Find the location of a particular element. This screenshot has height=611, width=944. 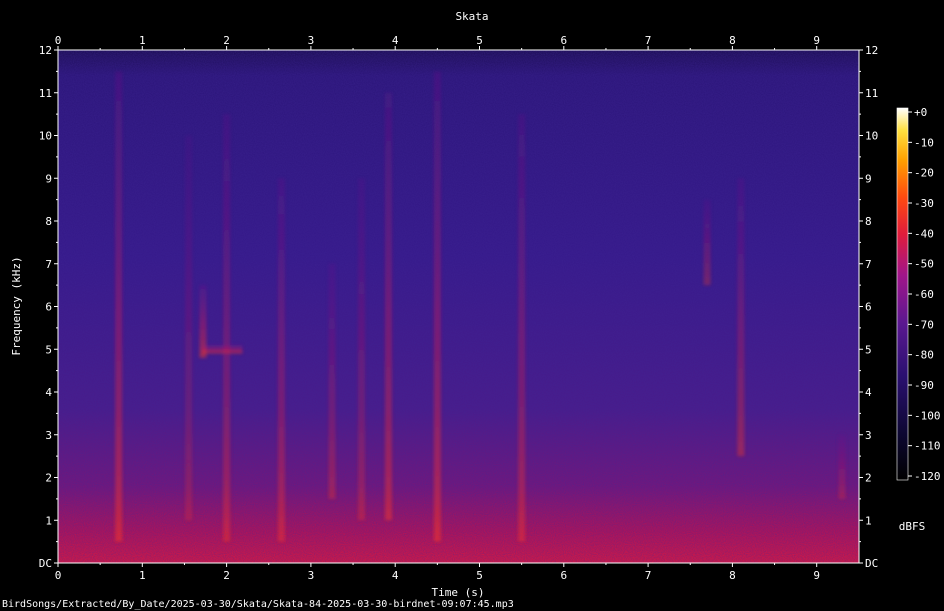

x-tick-label: 4 is located at coordinates (395, 575).